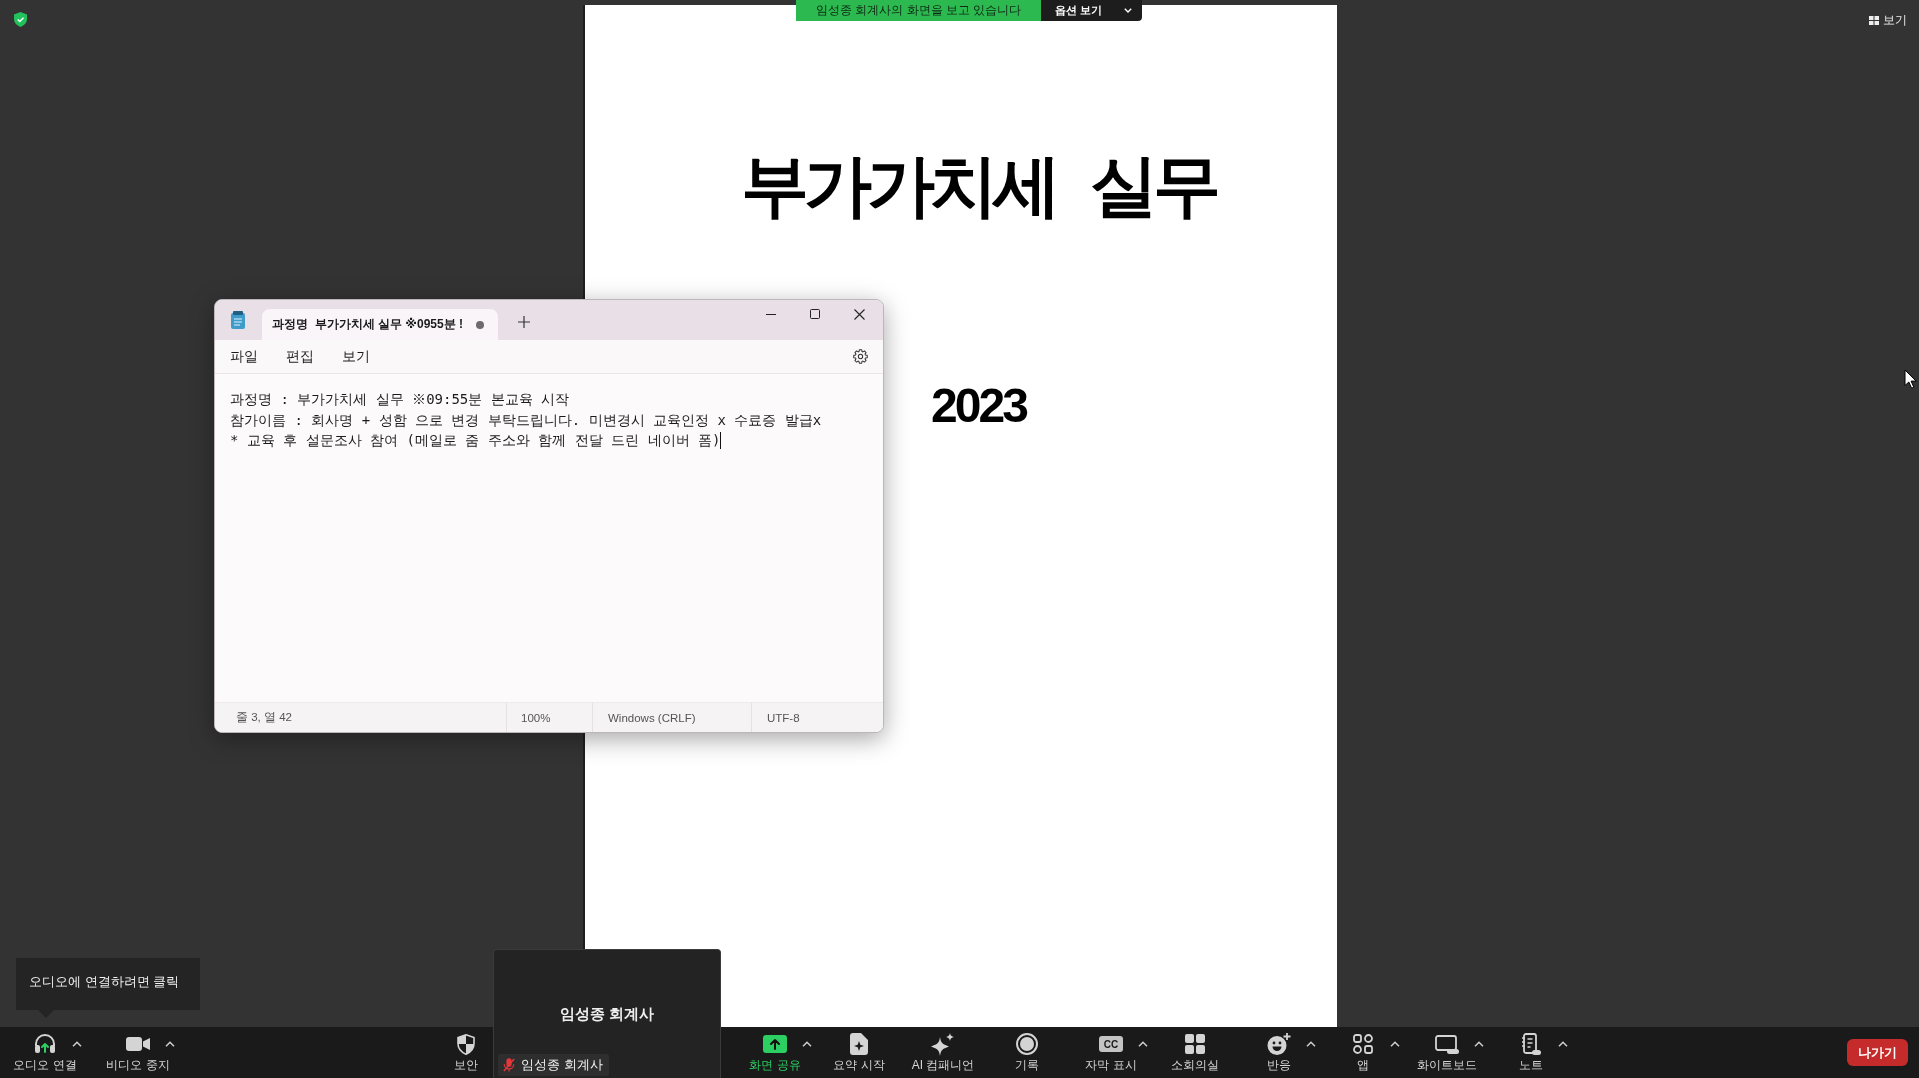 This screenshot has height=1078, width=1919. Describe the element at coordinates (244, 356) in the screenshot. I see `menu-item: 파일` at that location.